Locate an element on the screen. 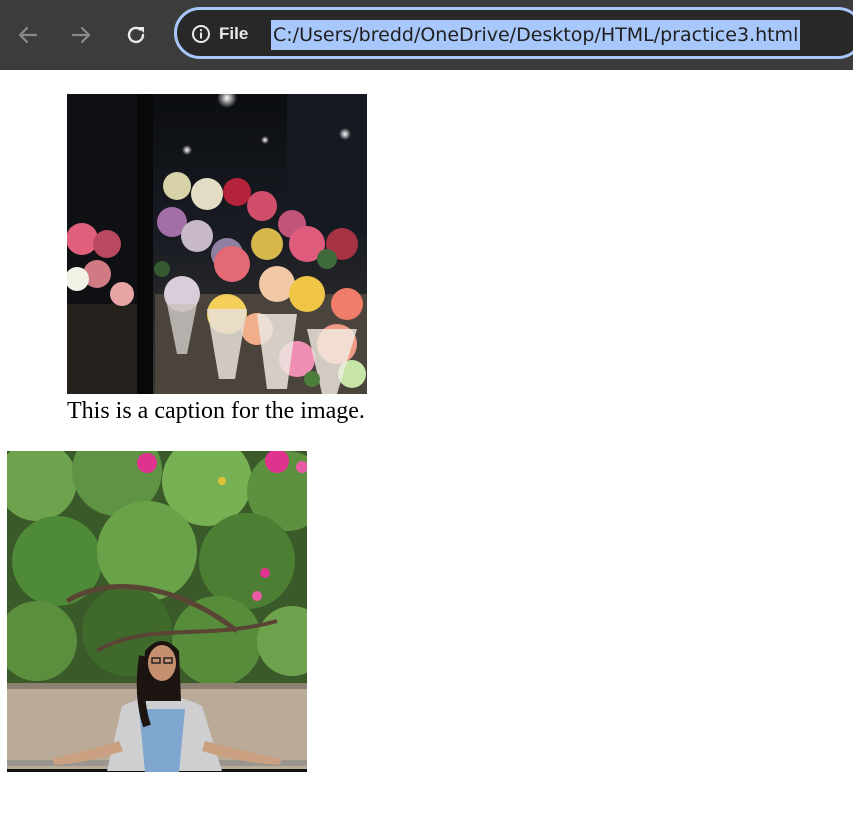  portrait-image is located at coordinates (157, 611).